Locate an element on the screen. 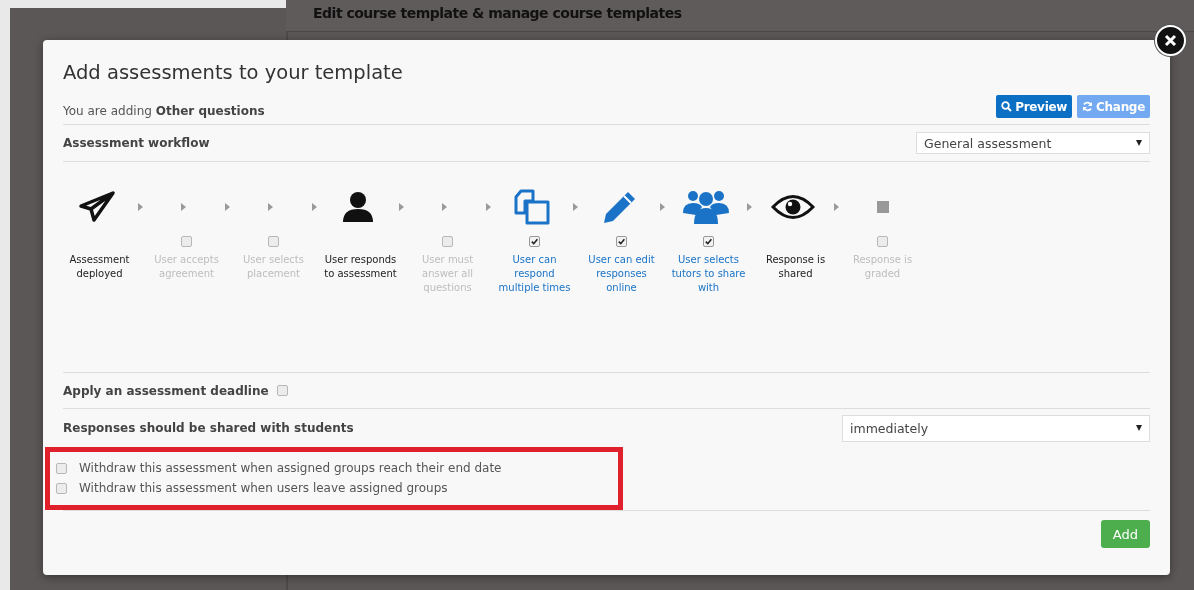  sharing-label: Responses should be shared with students is located at coordinates (208, 428).